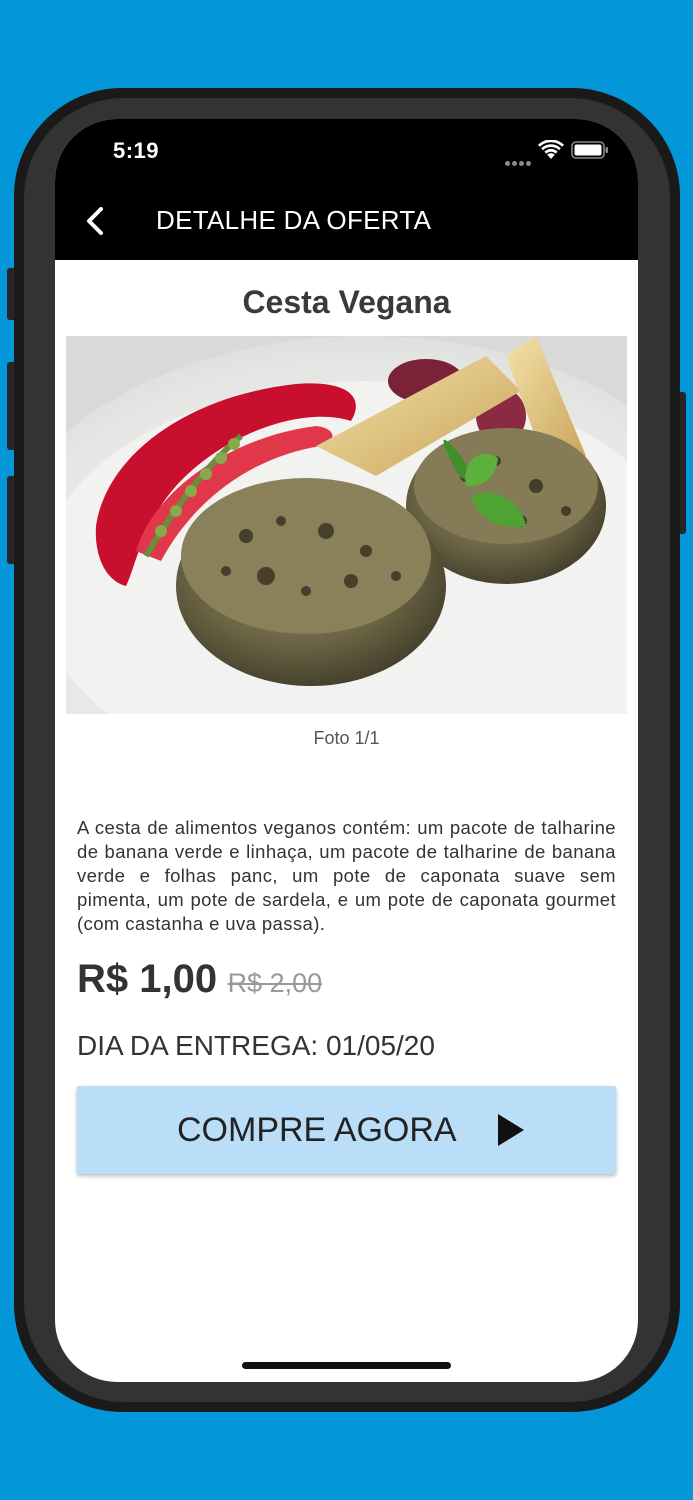 This screenshot has width=693, height=1500. What do you see at coordinates (96, 221) in the screenshot?
I see `back-button` at bounding box center [96, 221].